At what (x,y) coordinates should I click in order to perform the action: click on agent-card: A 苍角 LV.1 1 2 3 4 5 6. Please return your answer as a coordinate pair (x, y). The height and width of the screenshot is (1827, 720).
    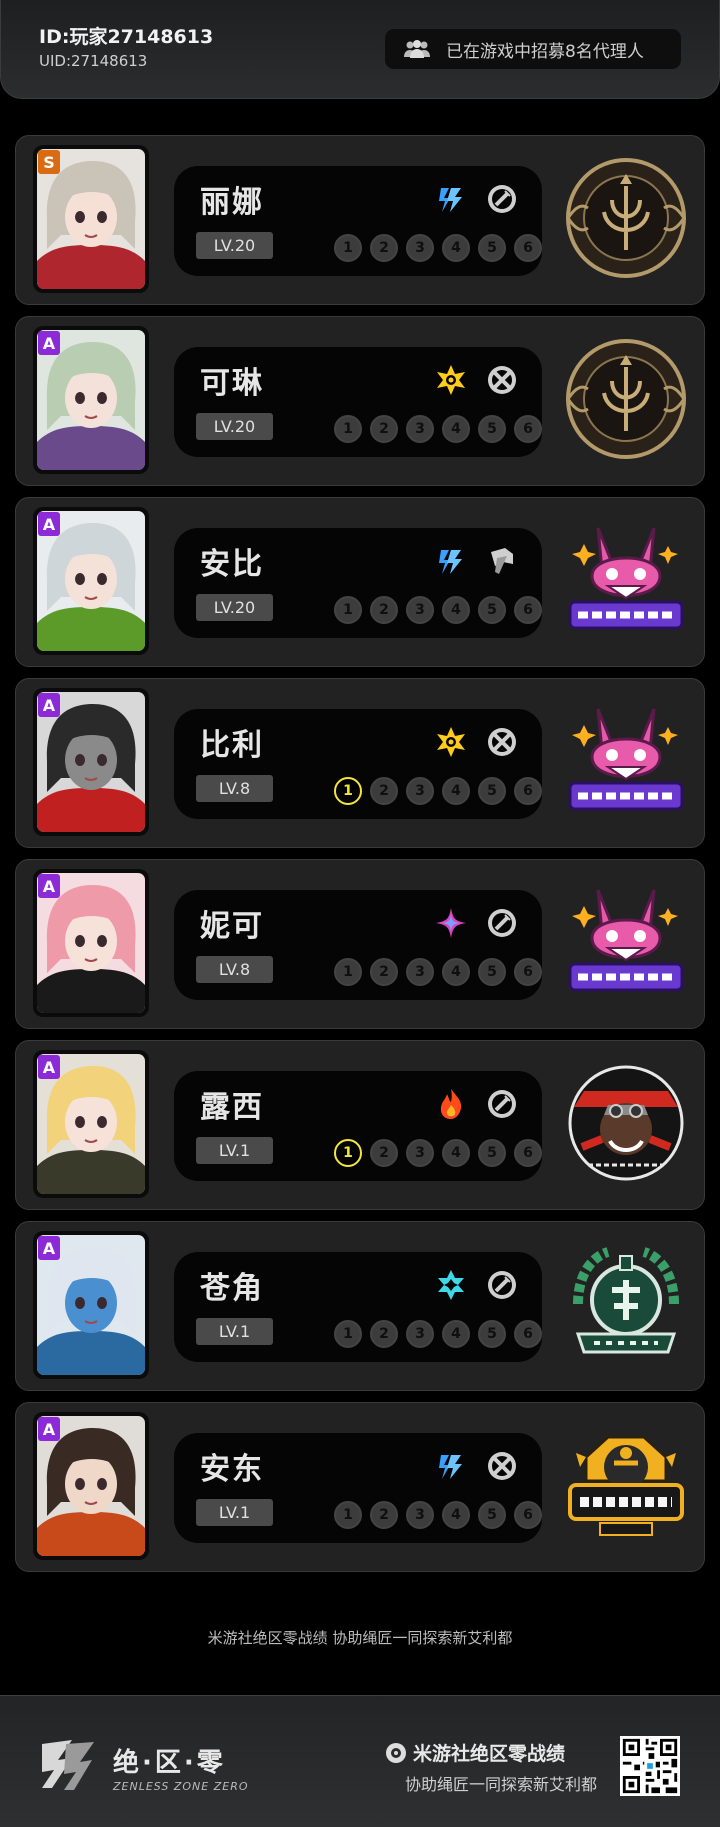
    Looking at the image, I should click on (360, 1306).